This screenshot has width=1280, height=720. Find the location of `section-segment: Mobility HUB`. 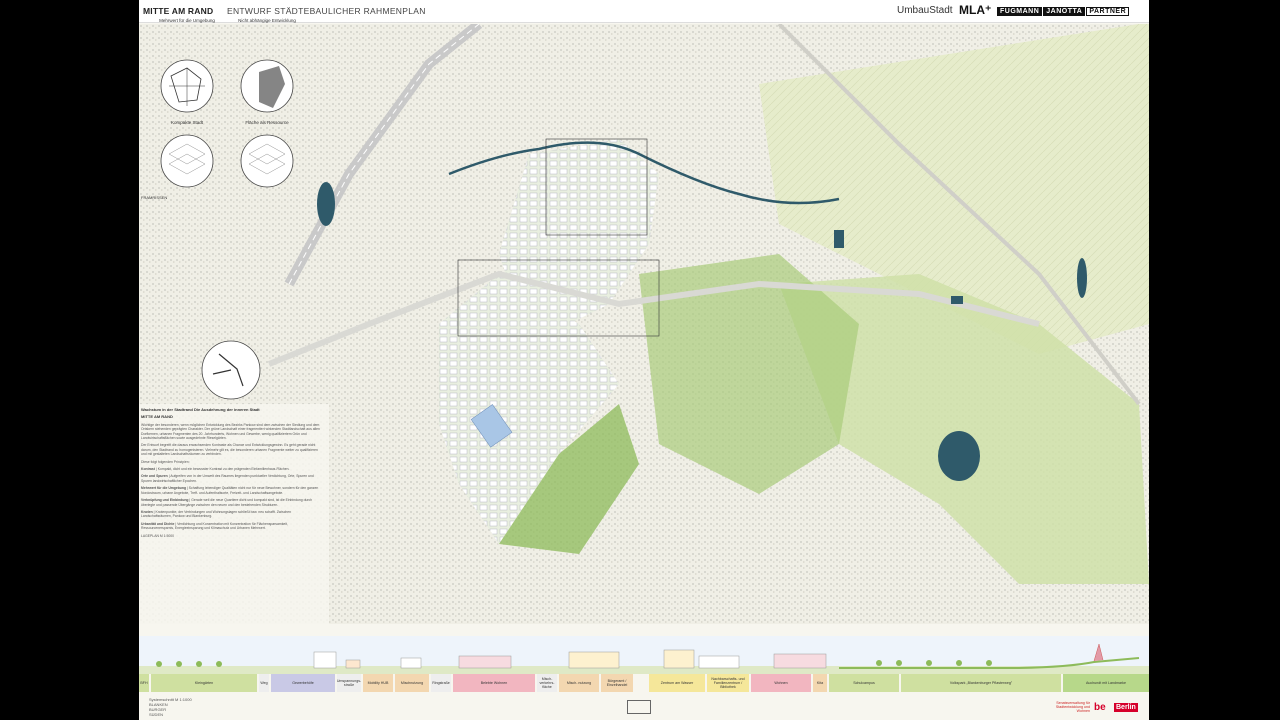

section-segment: Mobility HUB is located at coordinates (378, 683).